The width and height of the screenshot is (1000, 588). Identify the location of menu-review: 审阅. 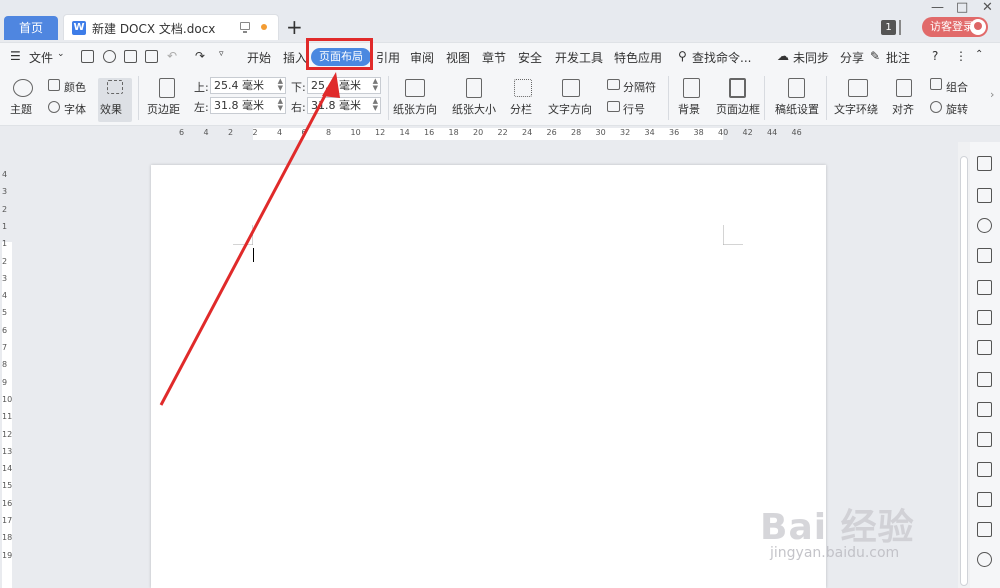
(422, 57).